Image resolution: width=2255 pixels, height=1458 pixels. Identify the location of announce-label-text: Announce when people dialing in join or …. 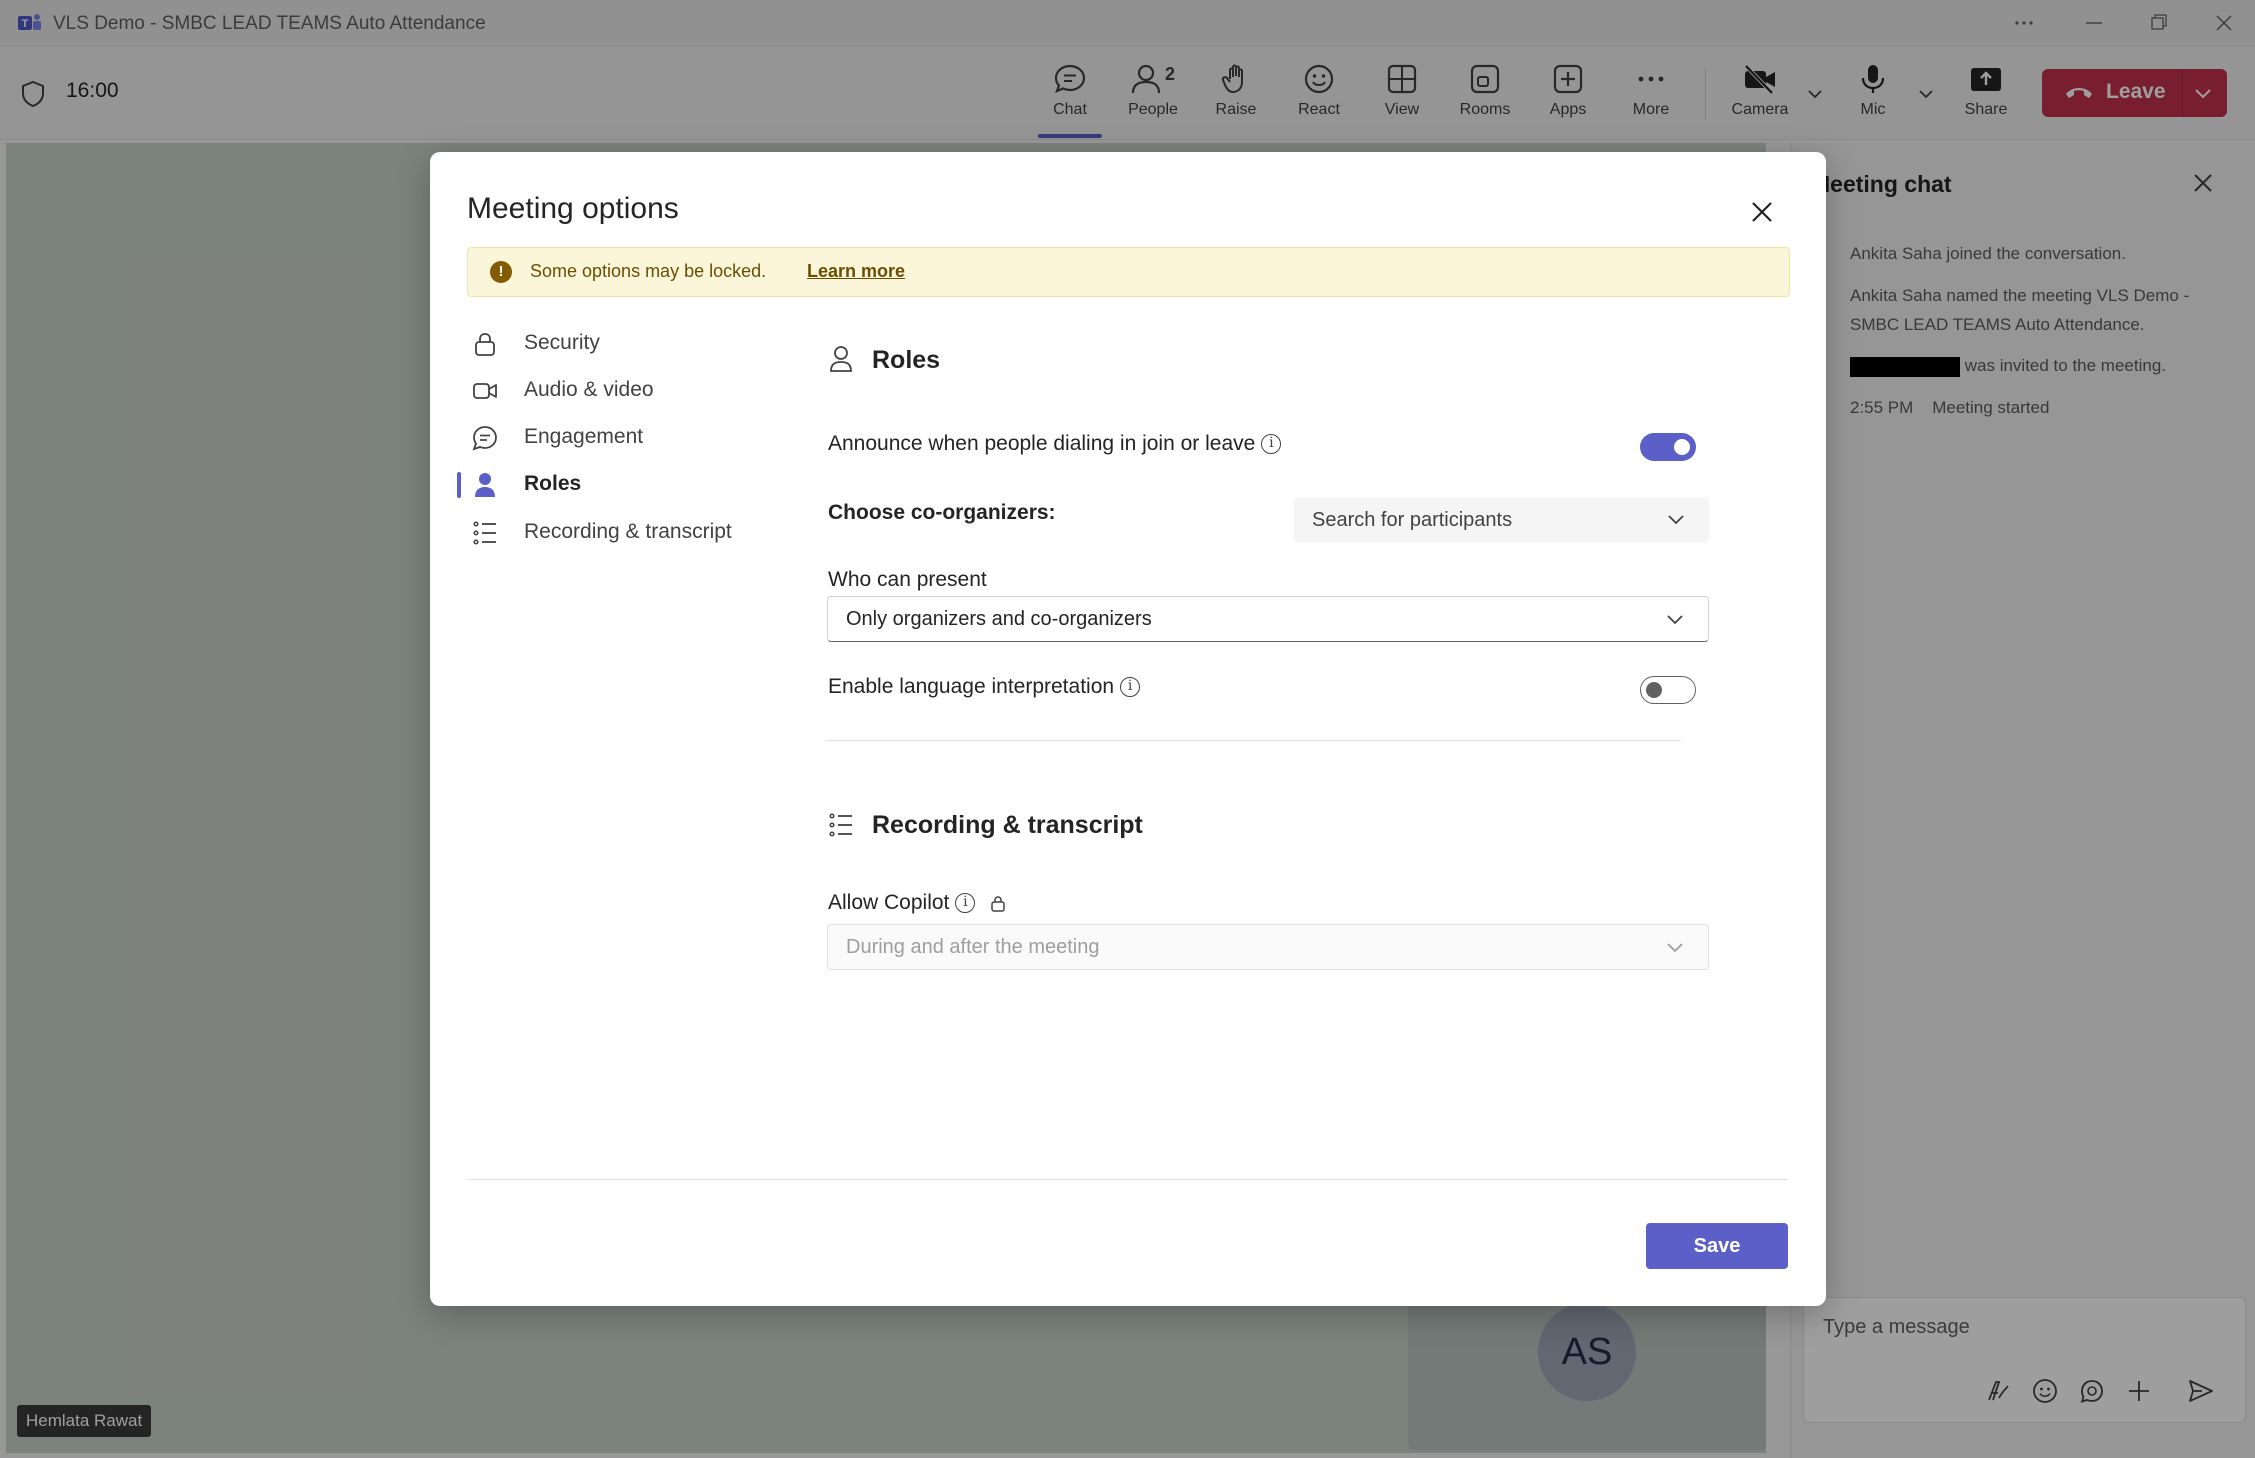
(1042, 443).